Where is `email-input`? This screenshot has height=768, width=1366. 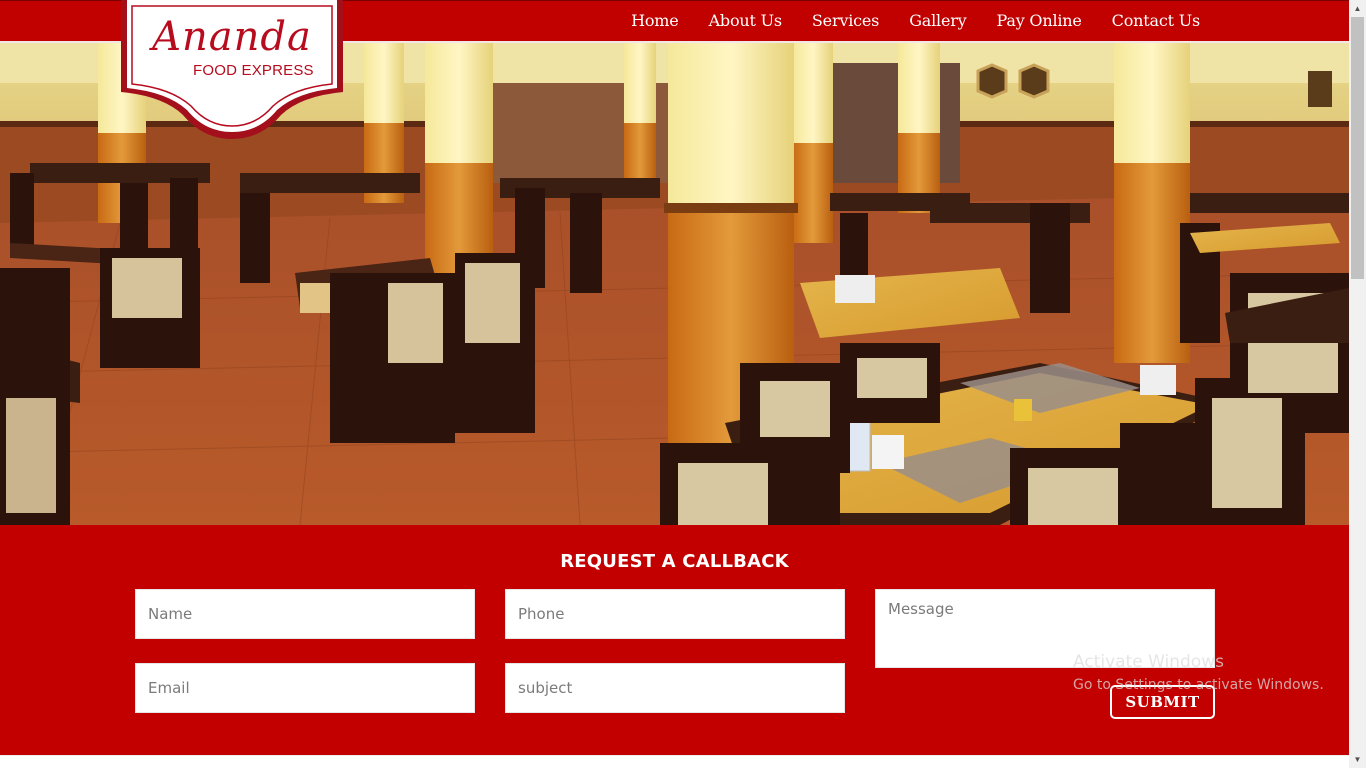
email-input is located at coordinates (305, 688).